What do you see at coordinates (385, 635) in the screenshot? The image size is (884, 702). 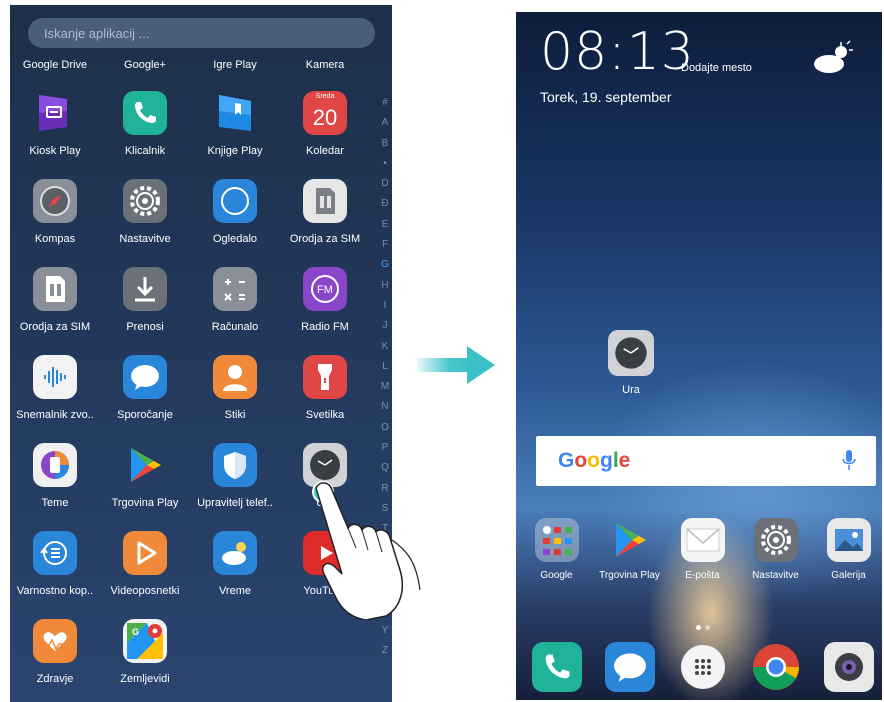 I see `alphabet-index-letter: Y` at bounding box center [385, 635].